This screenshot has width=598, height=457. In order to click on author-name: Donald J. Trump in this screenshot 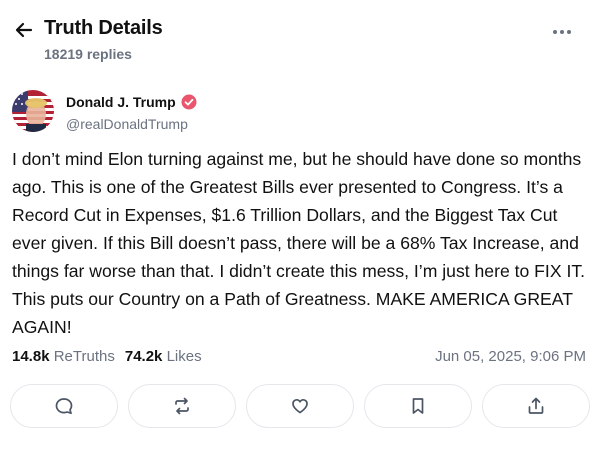, I will do `click(121, 102)`.